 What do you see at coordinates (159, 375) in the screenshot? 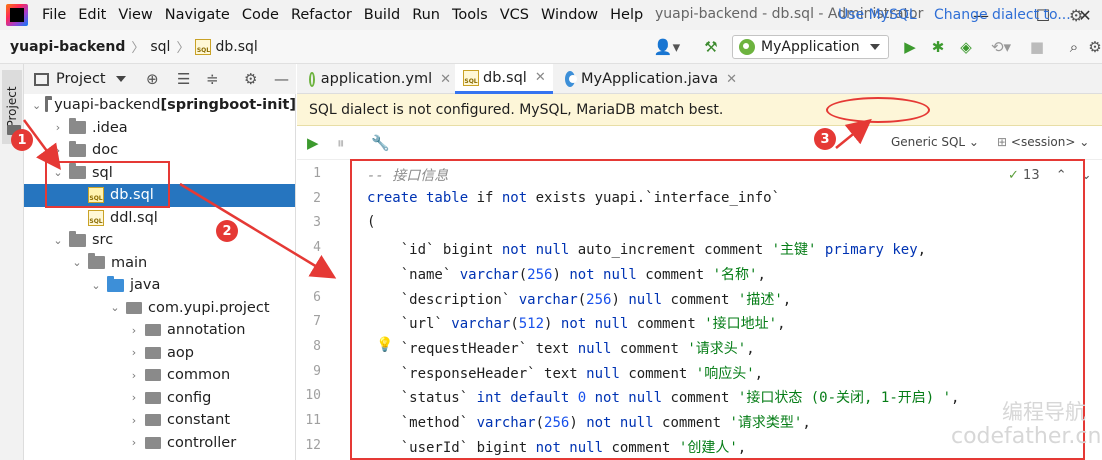
I see `tree-item: › common` at bounding box center [159, 375].